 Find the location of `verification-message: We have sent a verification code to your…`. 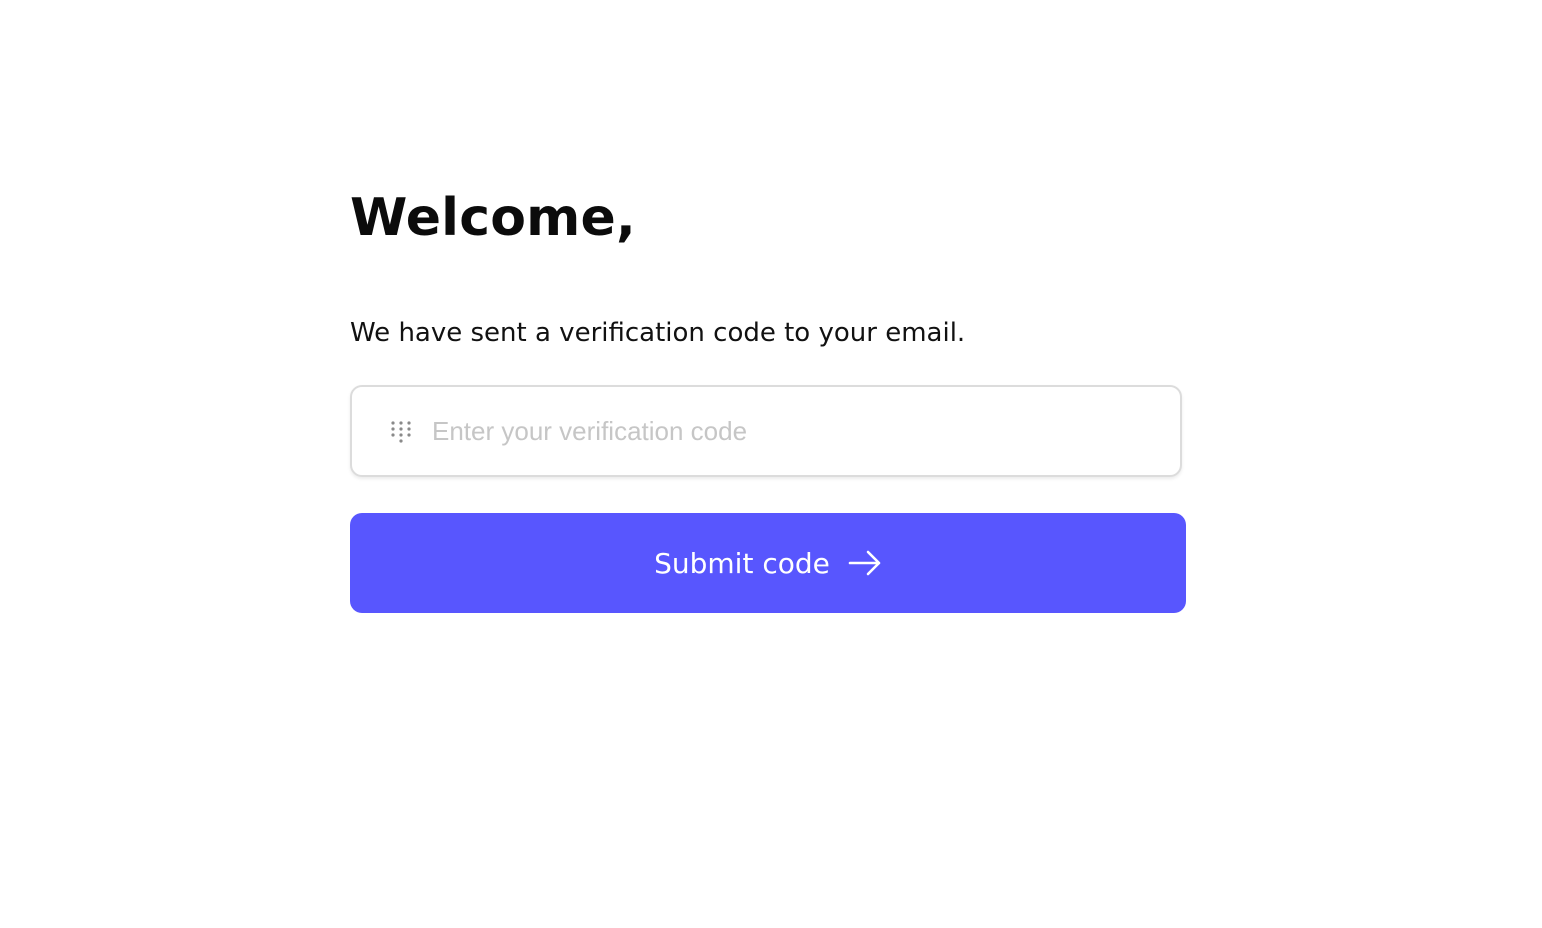

verification-message: We have sent a verification code to your… is located at coordinates (658, 333).